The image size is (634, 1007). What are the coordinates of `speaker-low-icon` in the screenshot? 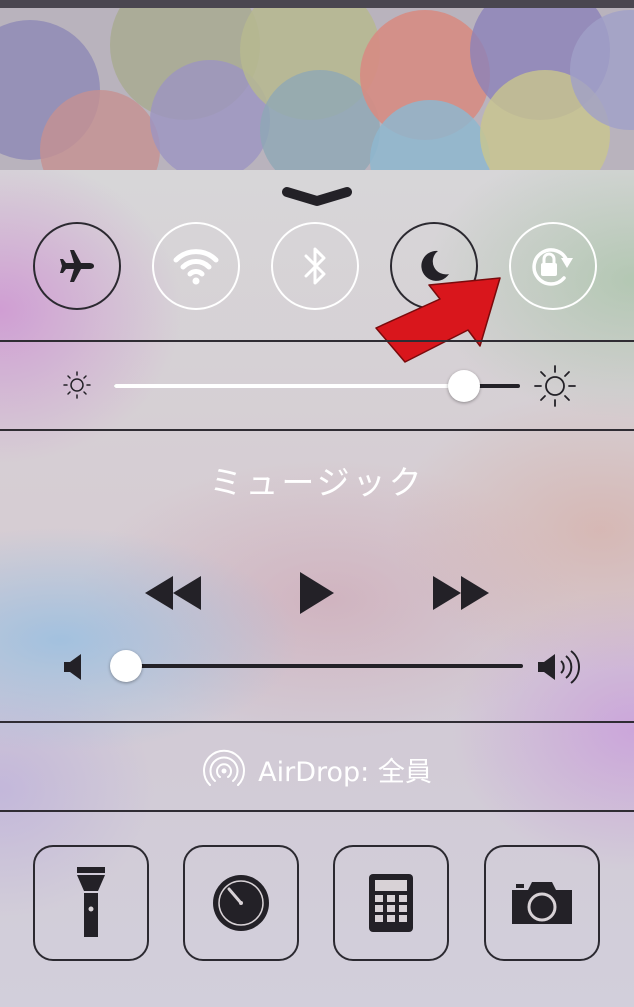 It's located at (72, 667).